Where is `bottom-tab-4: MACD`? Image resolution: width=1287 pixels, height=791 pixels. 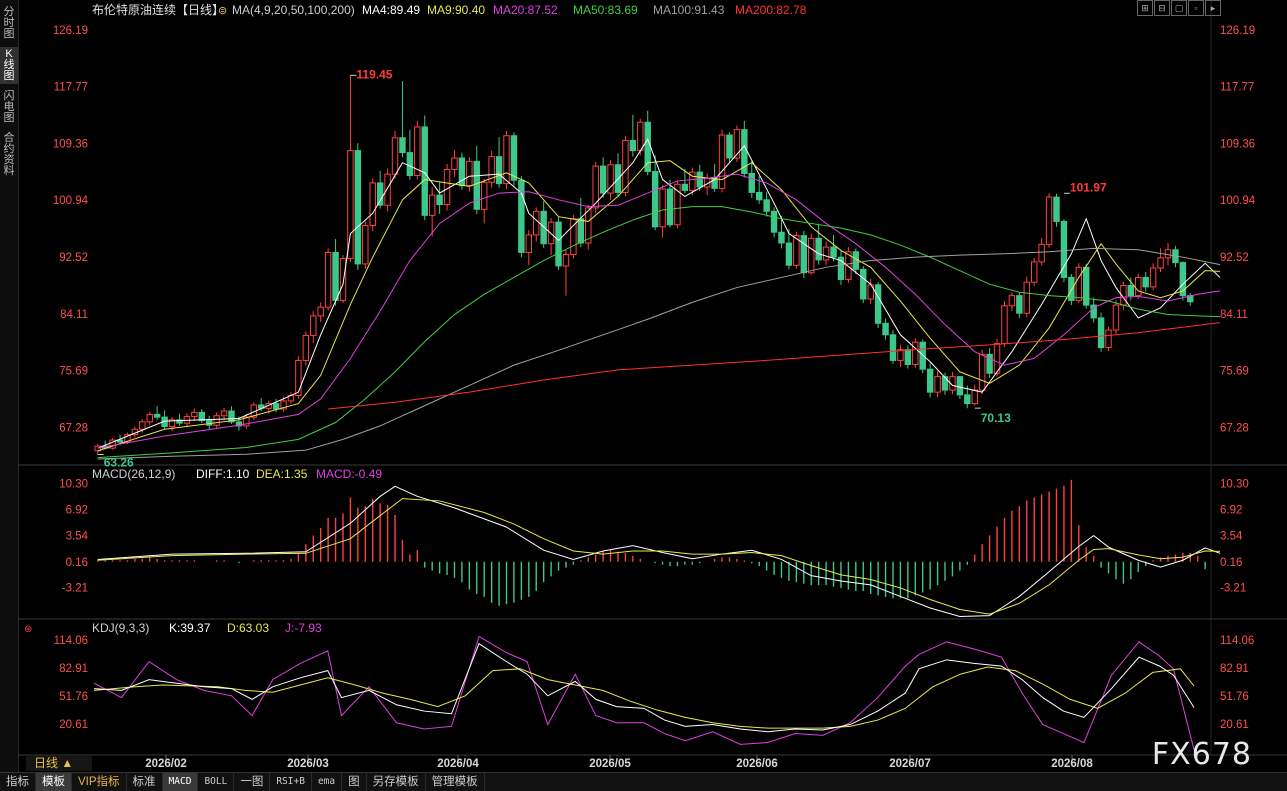
bottom-tab-4: MACD is located at coordinates (180, 782).